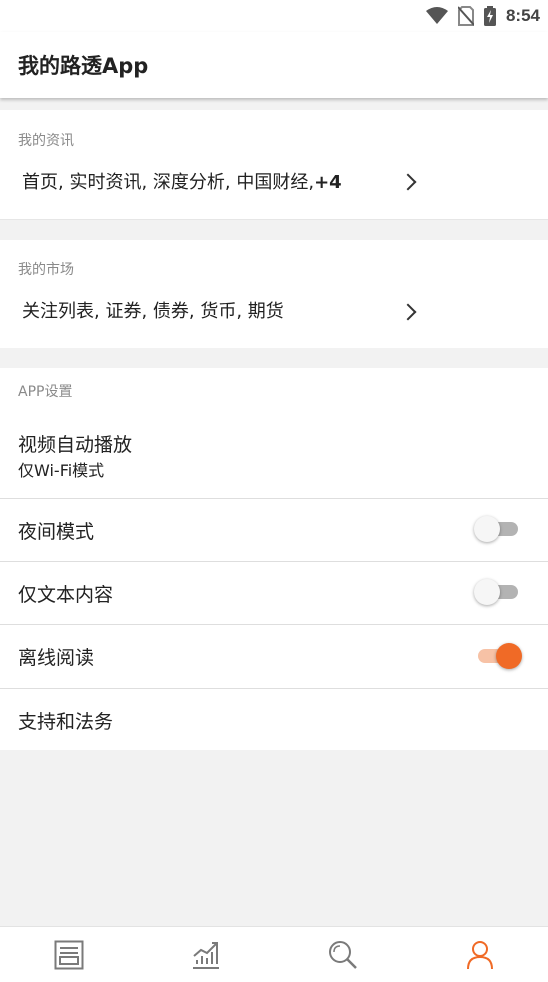 The height and width of the screenshot is (982, 548). I want to click on nav-profile, so click(479, 954).